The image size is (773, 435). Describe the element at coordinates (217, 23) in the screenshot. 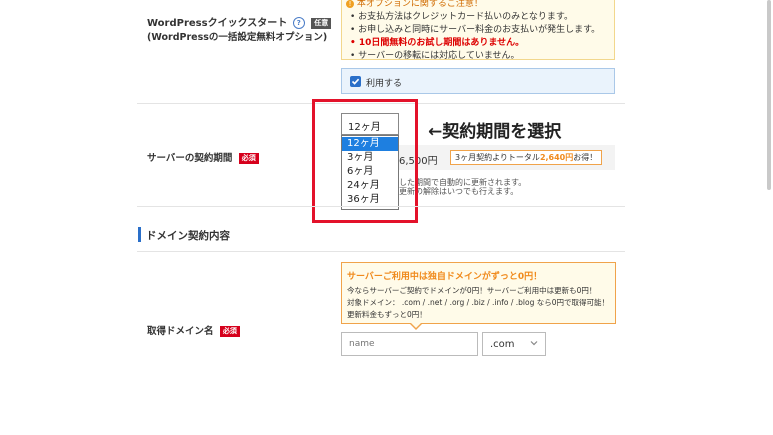

I see `wordpress-quickstart-title: WordPressクイックスタート` at that location.